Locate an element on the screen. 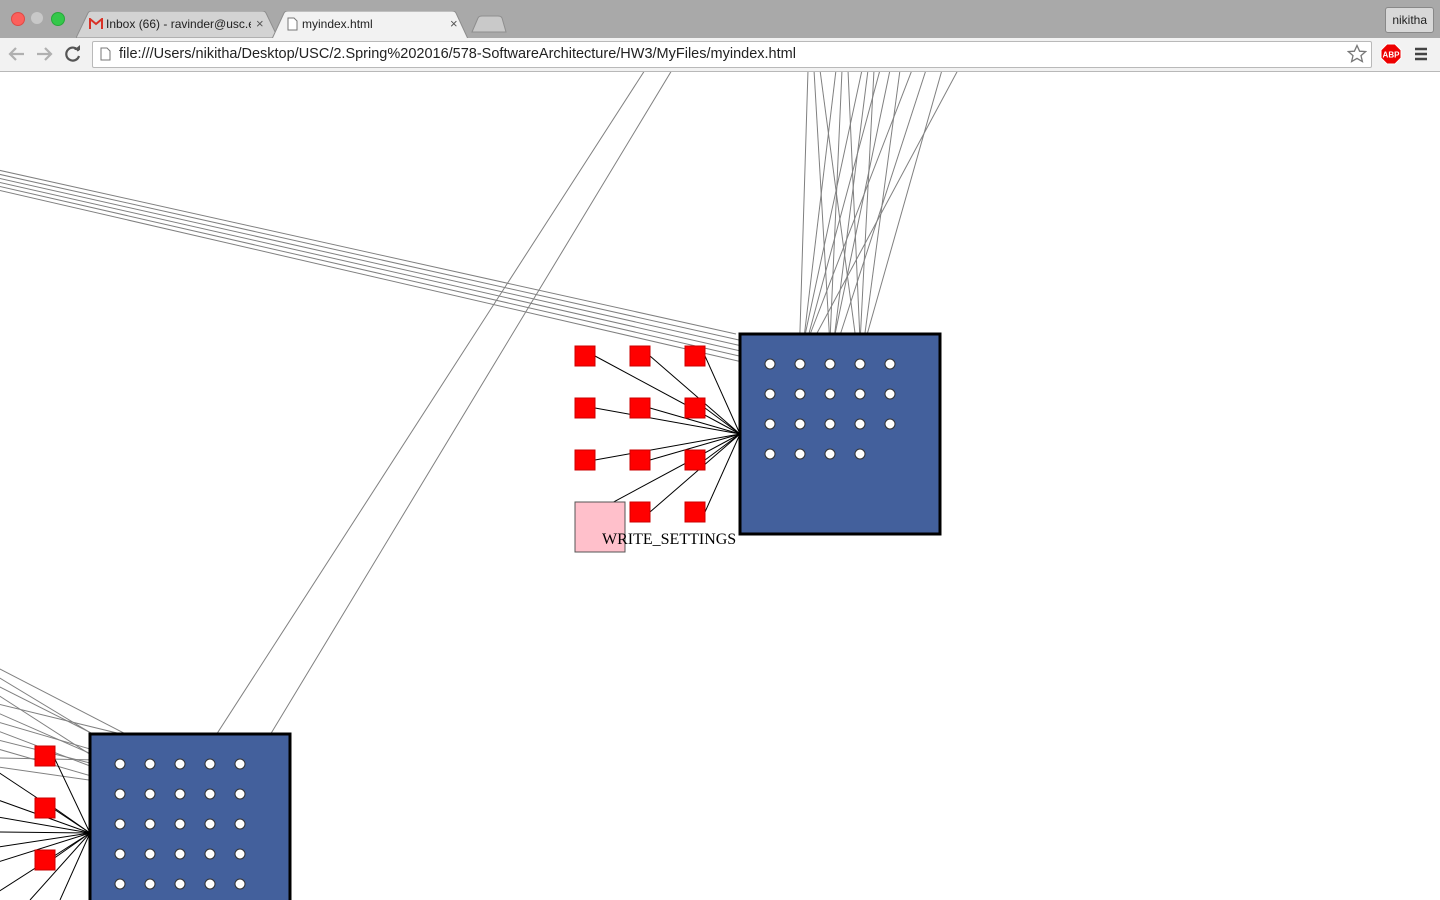 The width and height of the screenshot is (1440, 900). forward-arrow-icon is located at coordinates (45, 54).